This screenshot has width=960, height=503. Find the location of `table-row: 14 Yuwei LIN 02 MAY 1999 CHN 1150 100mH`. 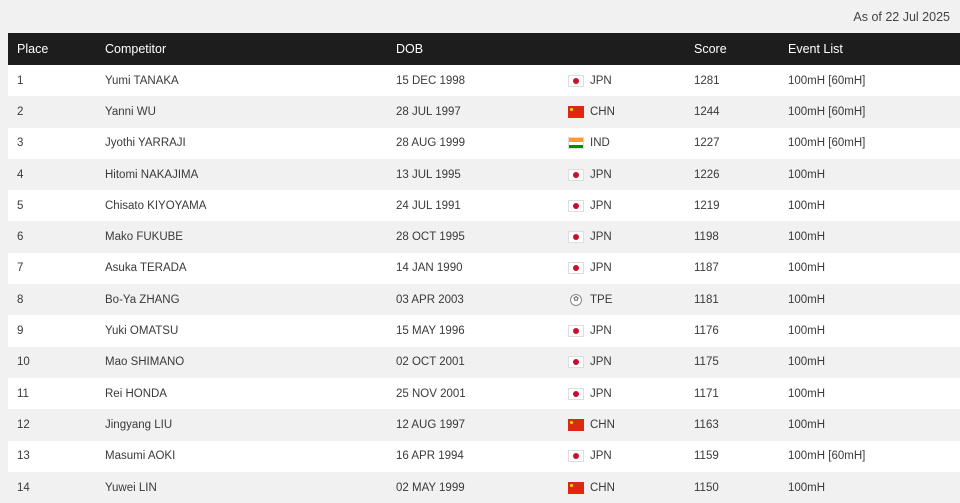

table-row: 14 Yuwei LIN 02 MAY 1999 CHN 1150 100mH is located at coordinates (484, 487).